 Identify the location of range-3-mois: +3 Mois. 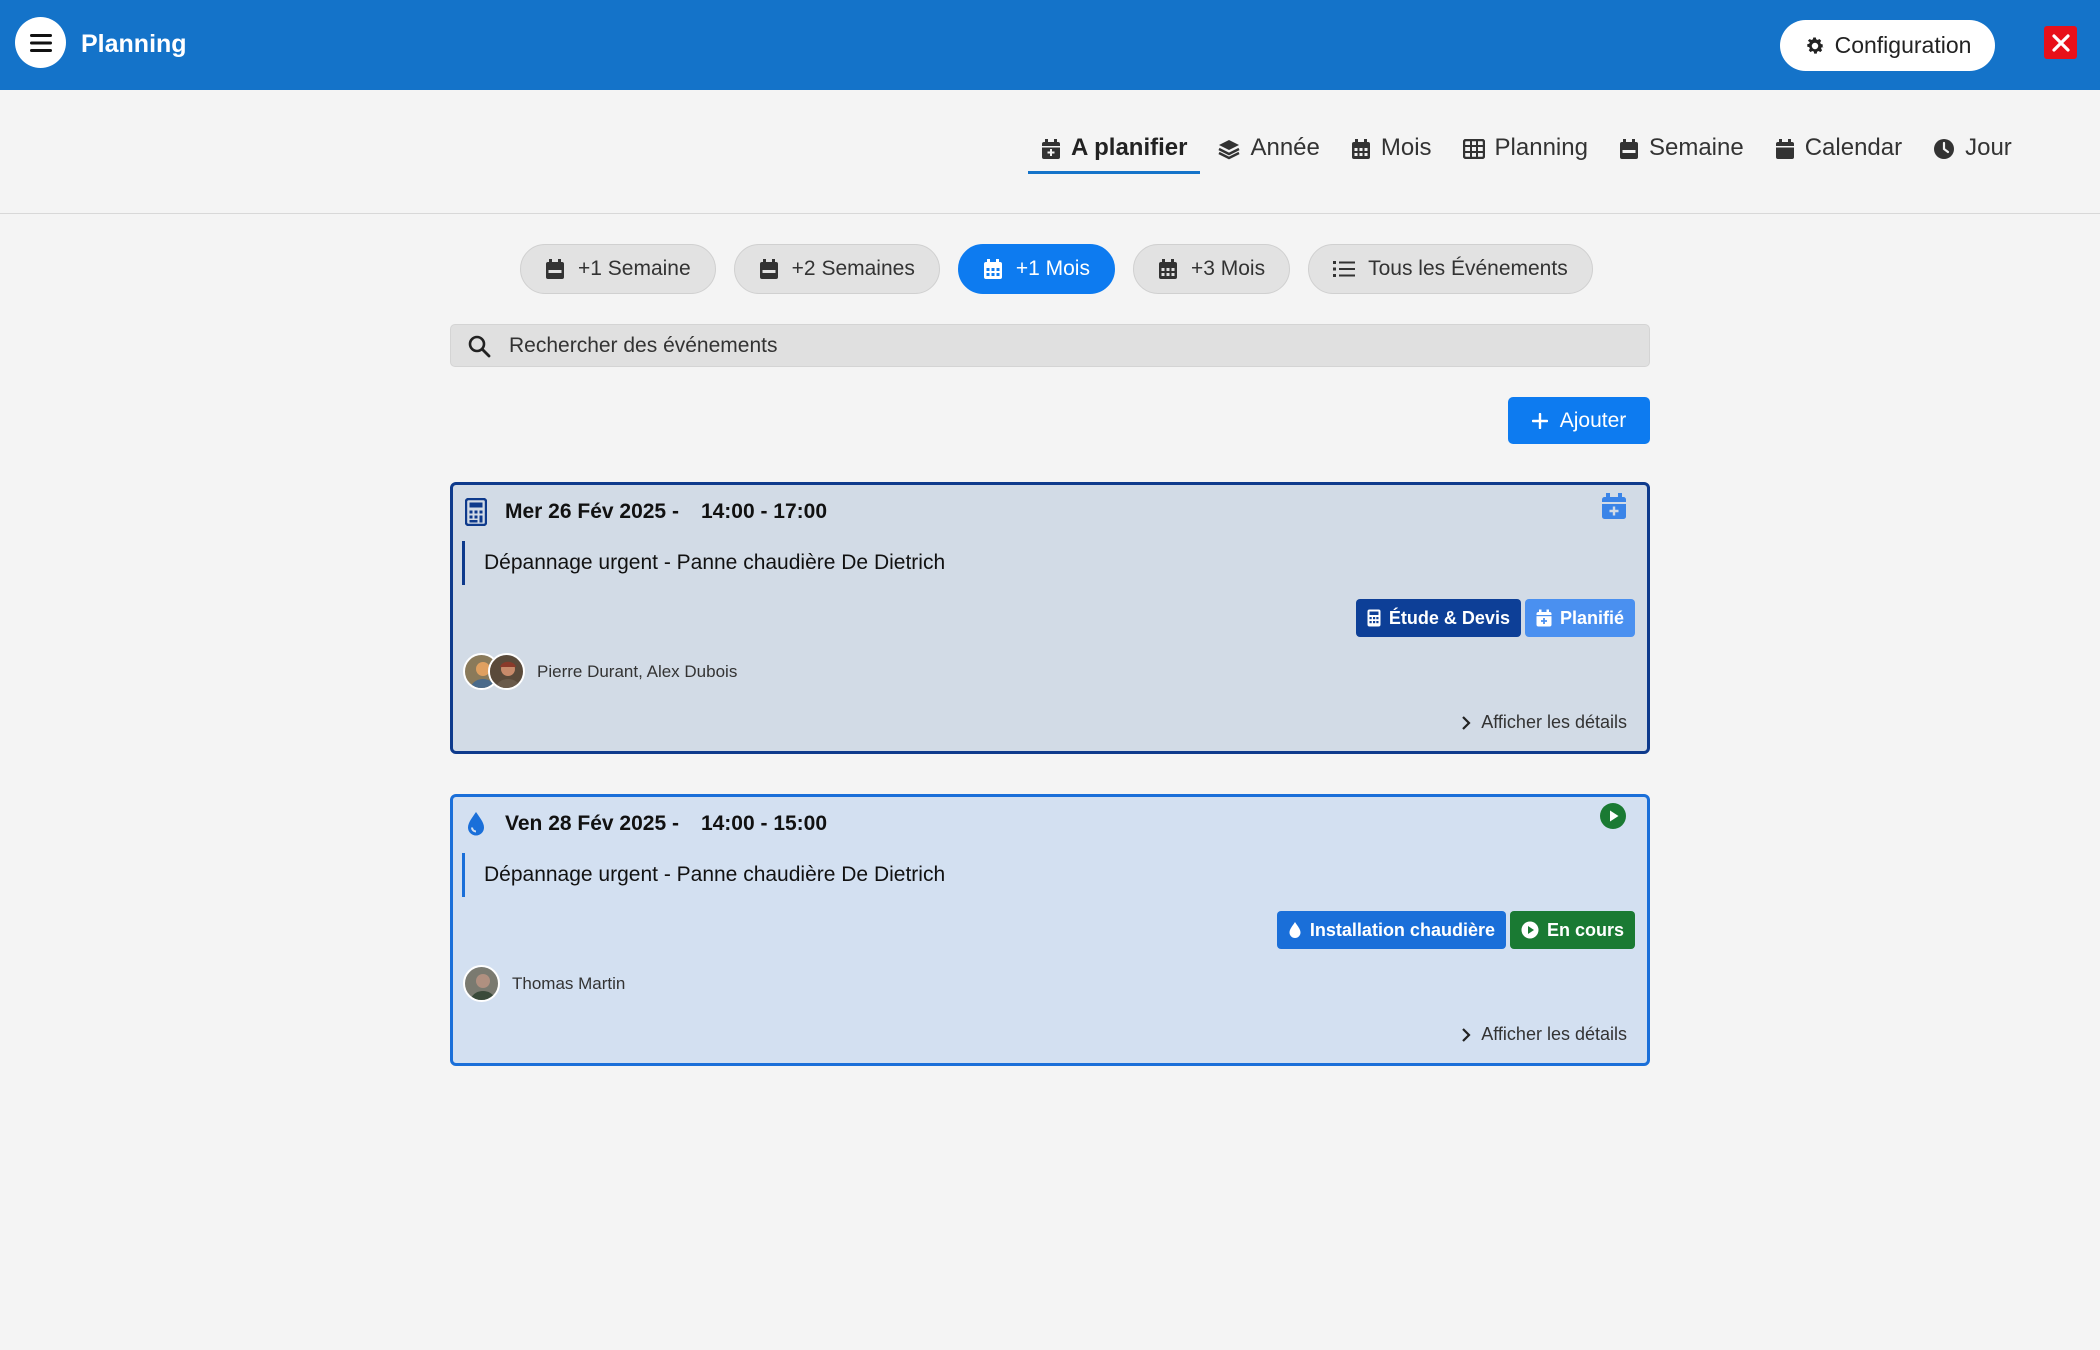
(1211, 269).